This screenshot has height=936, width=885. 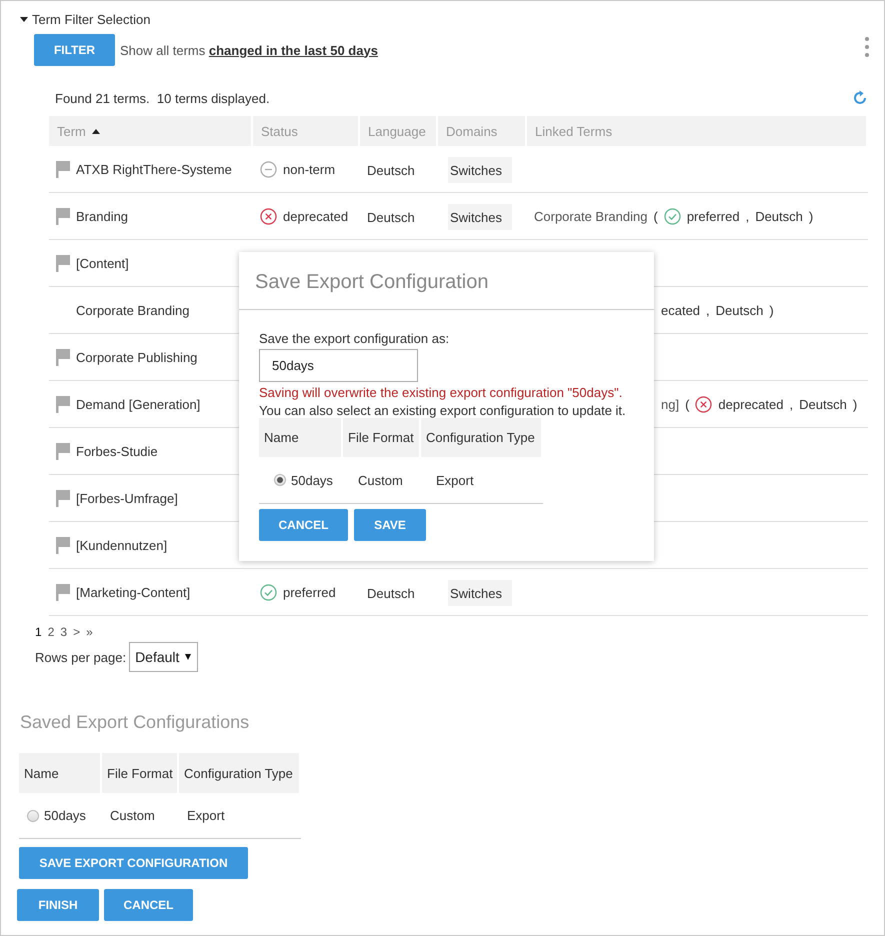 What do you see at coordinates (713, 216) in the screenshot?
I see `linked-status-label: preferred` at bounding box center [713, 216].